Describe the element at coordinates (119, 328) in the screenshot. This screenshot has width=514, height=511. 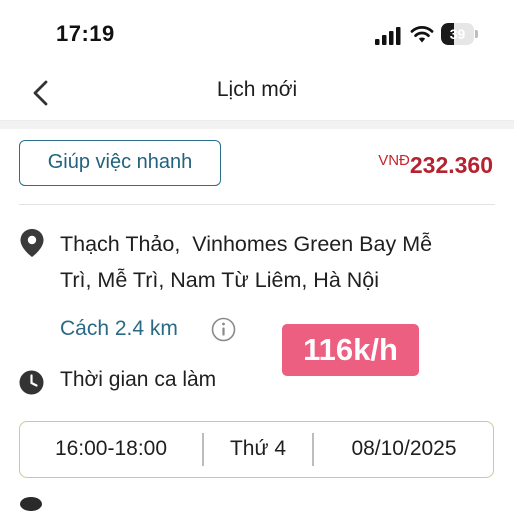
I see `distance-text: Cách 2.4 km` at that location.